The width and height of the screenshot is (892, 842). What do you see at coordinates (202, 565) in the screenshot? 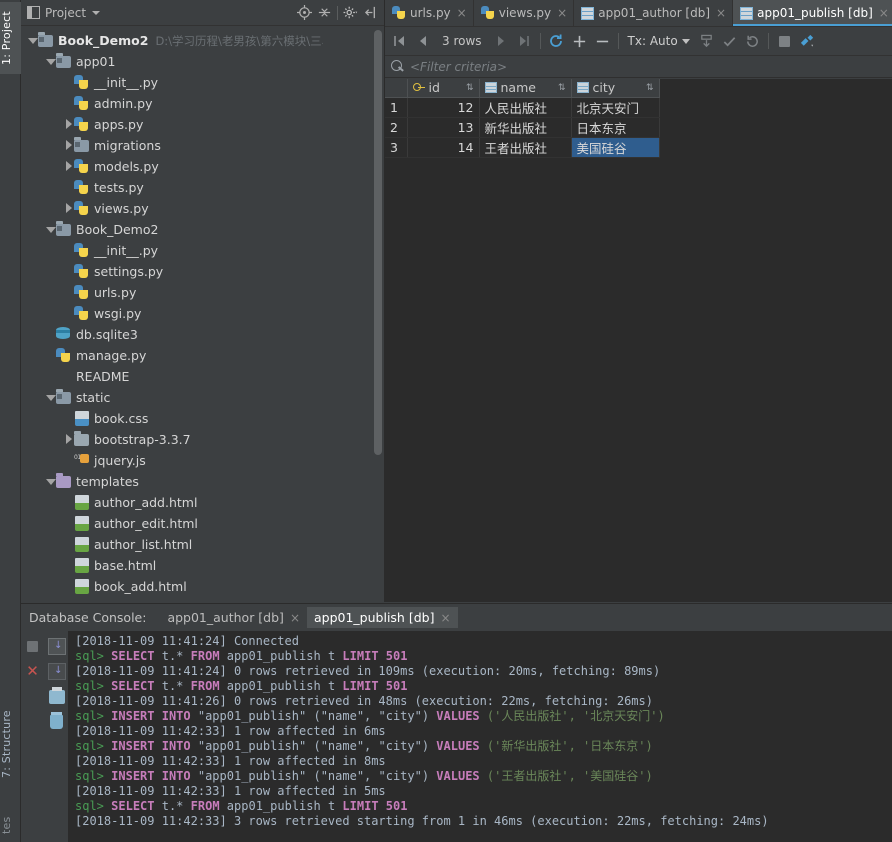
I see `tree-item-base-html: base.html` at bounding box center [202, 565].